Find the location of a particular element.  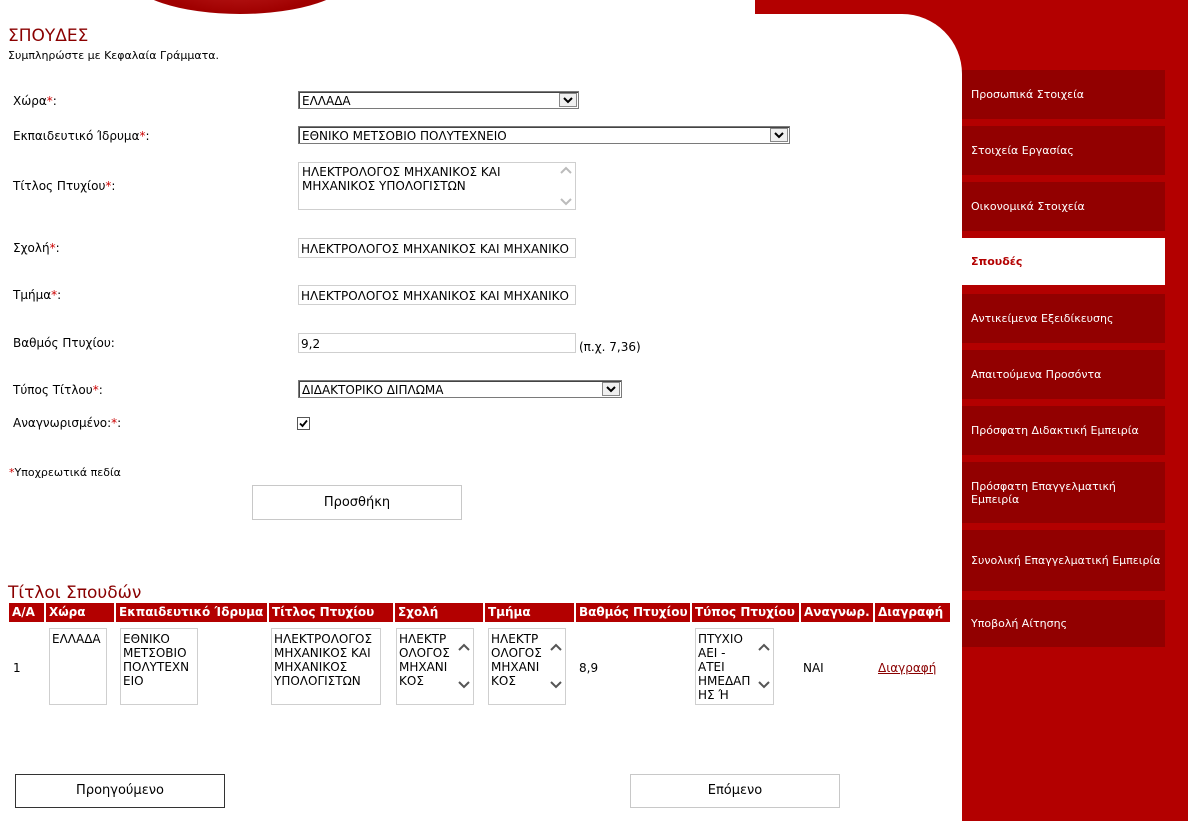

delete-link: Διαγραφή is located at coordinates (907, 668).